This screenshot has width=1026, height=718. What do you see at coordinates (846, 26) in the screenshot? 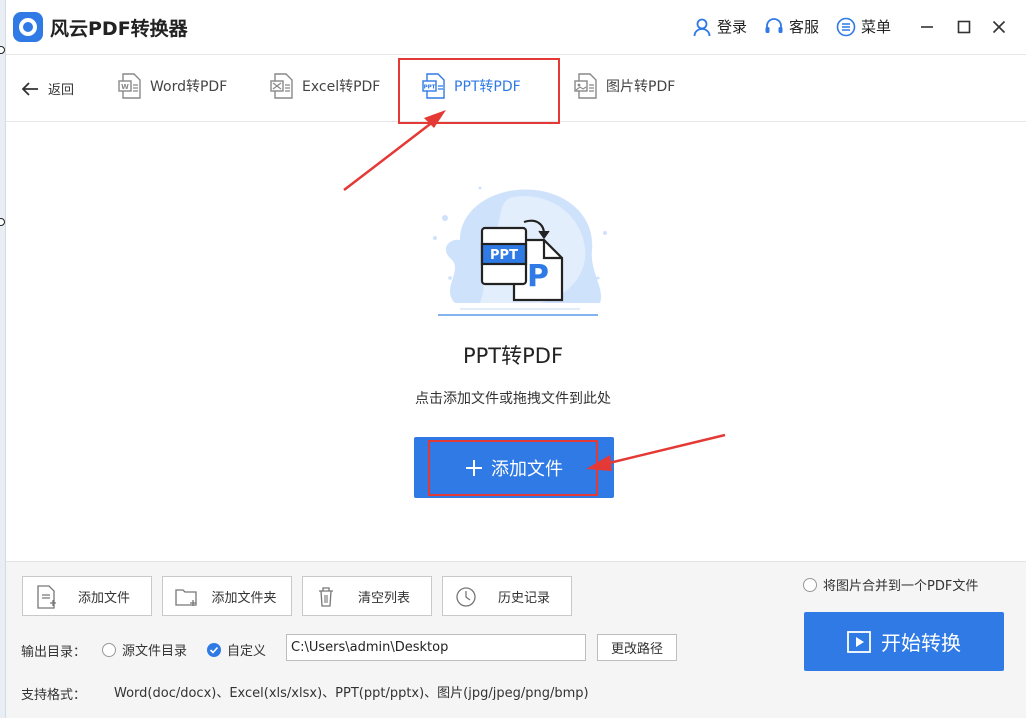
I see `menu-icon` at bounding box center [846, 26].